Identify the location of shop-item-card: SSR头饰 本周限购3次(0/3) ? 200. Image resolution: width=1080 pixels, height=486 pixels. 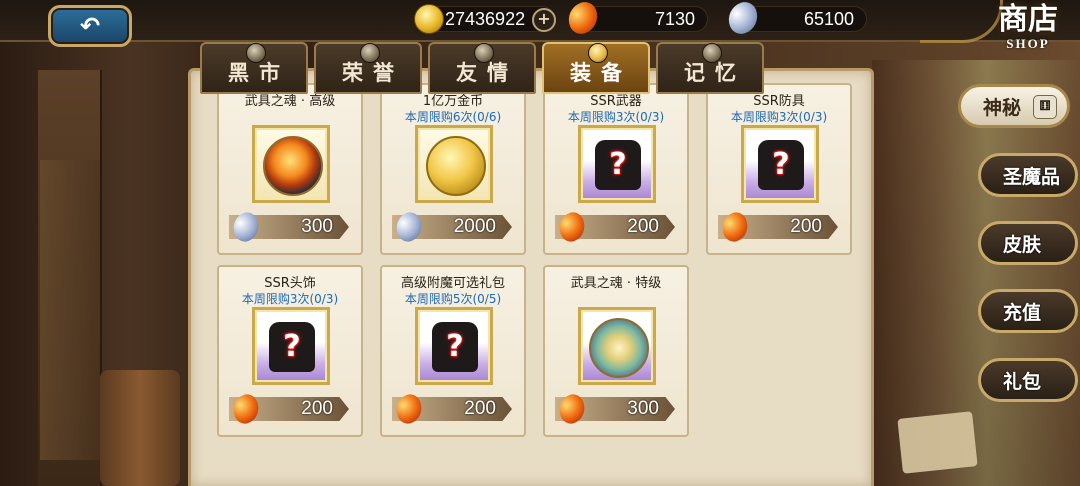
(290, 351).